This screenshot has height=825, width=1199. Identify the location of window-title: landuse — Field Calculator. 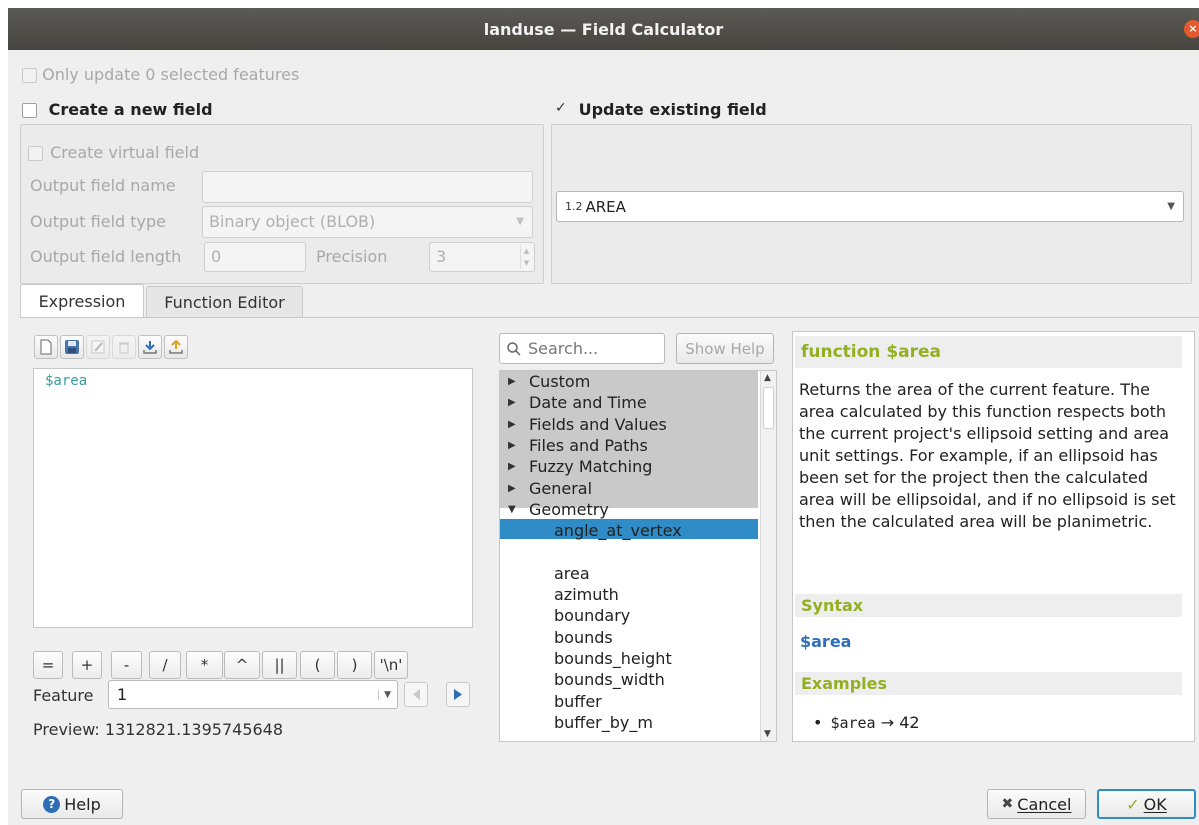
(603, 29).